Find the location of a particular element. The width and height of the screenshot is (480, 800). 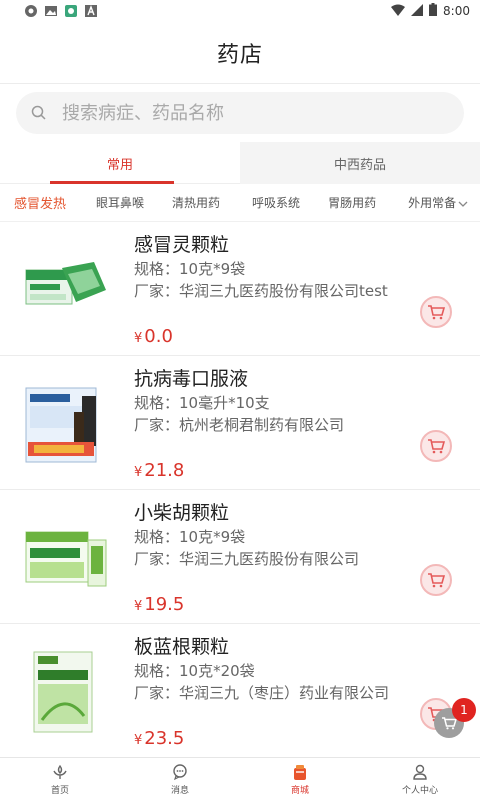

app-badge-icon is located at coordinates (71, 11).